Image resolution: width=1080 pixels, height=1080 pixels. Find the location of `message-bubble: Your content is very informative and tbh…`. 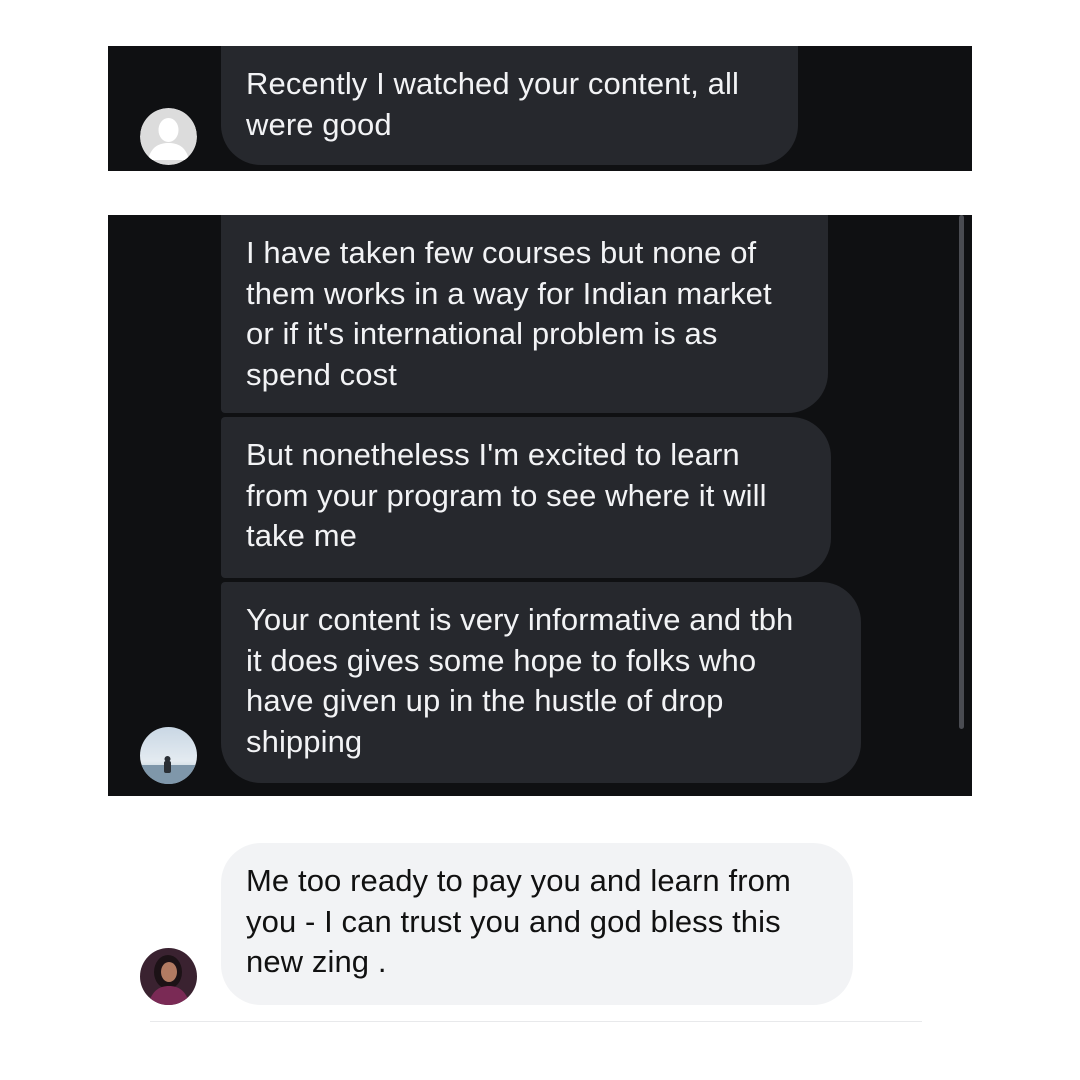

message-bubble: Your content is very informative and tbh… is located at coordinates (541, 682).